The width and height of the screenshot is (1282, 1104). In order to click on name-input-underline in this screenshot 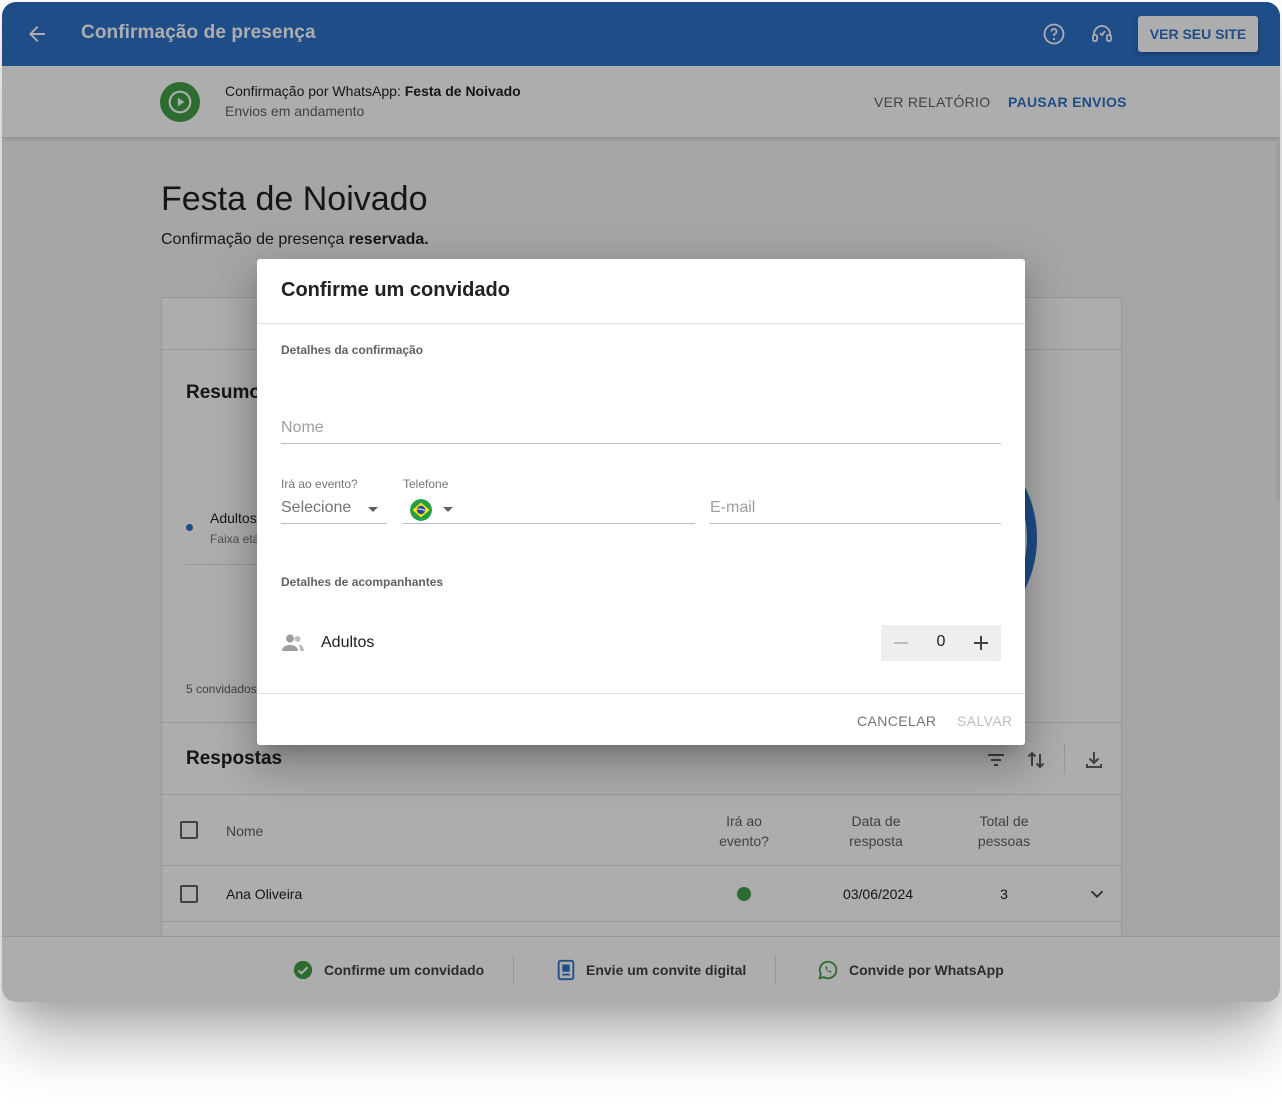, I will do `click(641, 443)`.